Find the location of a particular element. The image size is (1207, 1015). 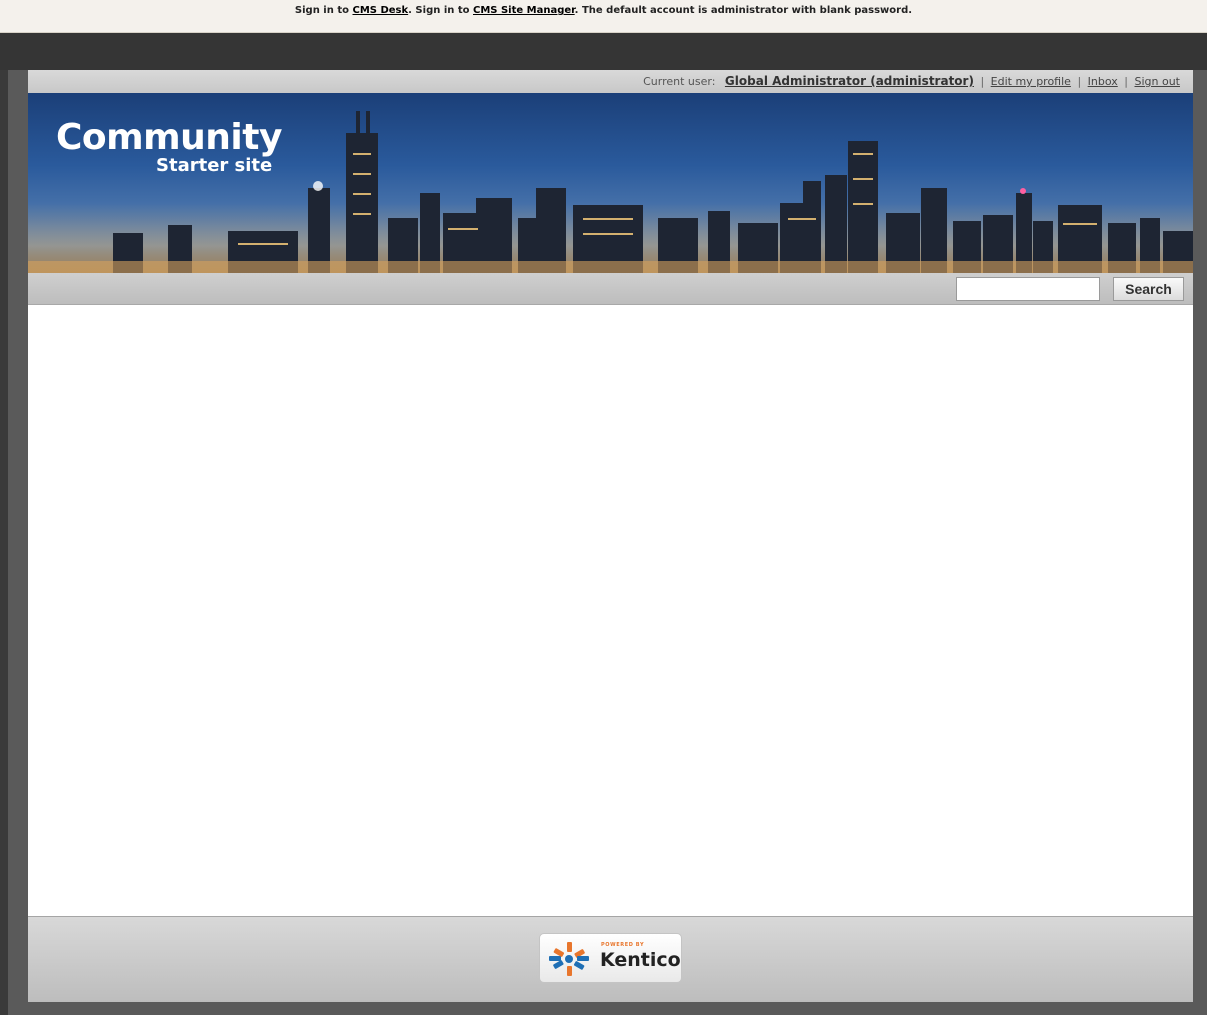

sign-in-prefix: Sign in to is located at coordinates (323, 10).